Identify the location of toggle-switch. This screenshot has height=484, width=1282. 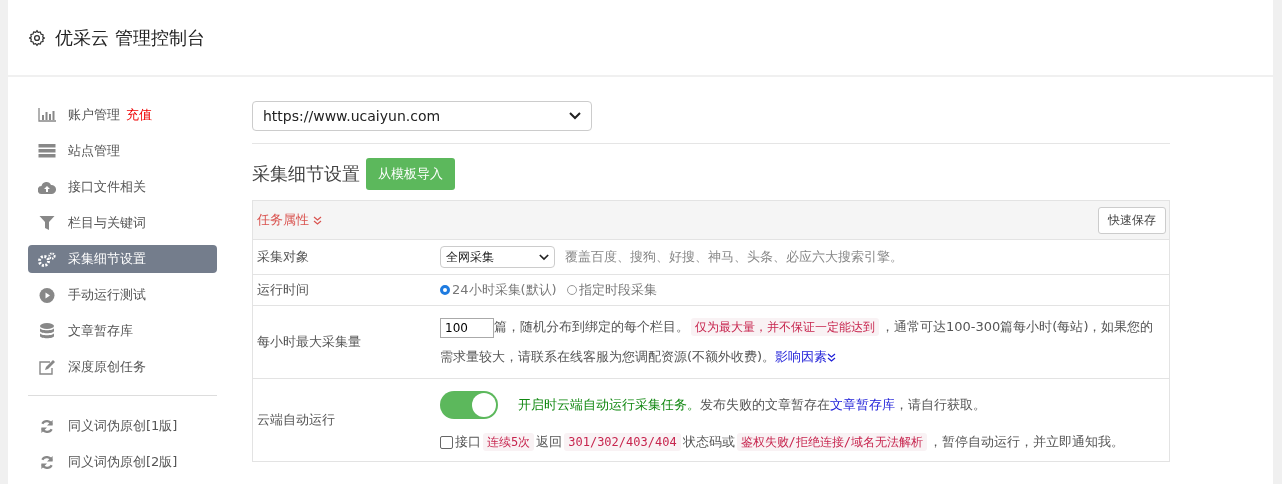
(469, 405).